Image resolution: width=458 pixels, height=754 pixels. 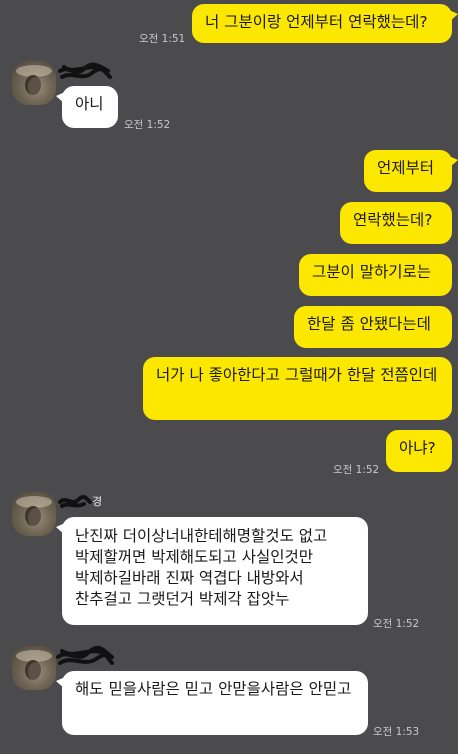 I want to click on outgoing-message-bubble: 너 그분이랑 언제부터 연락했는데?, so click(x=325, y=23).